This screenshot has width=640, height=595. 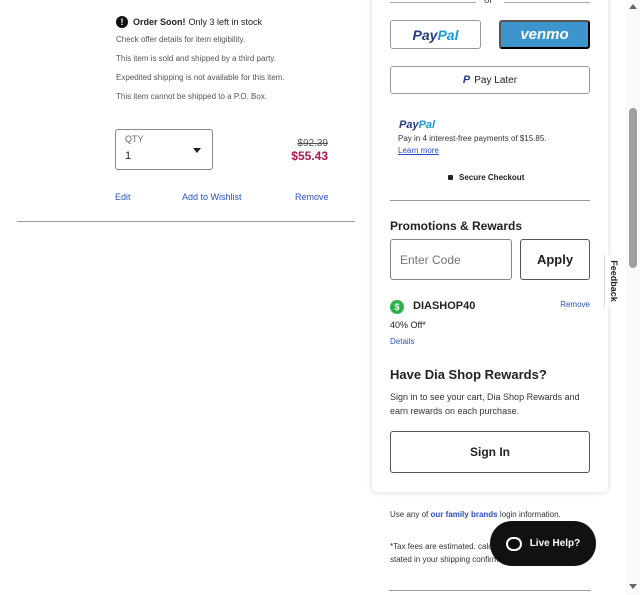 I want to click on chevron-down-icon, so click(x=197, y=150).